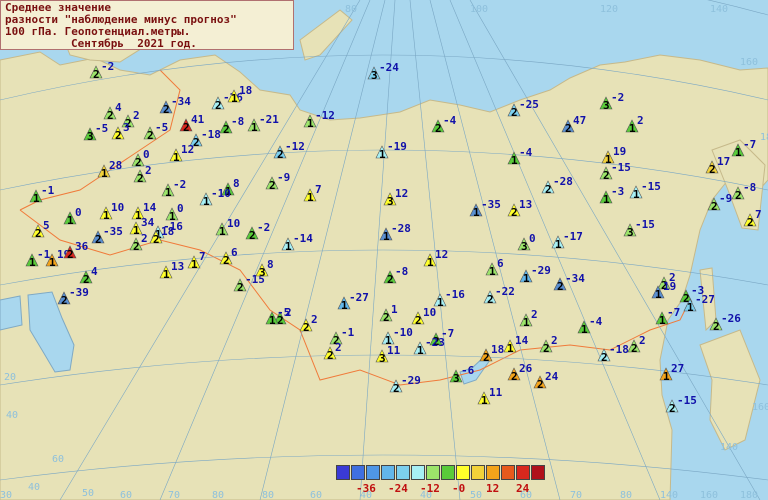 This screenshot has height=500, width=768. I want to click on legend-label: -36, so click(366, 488).